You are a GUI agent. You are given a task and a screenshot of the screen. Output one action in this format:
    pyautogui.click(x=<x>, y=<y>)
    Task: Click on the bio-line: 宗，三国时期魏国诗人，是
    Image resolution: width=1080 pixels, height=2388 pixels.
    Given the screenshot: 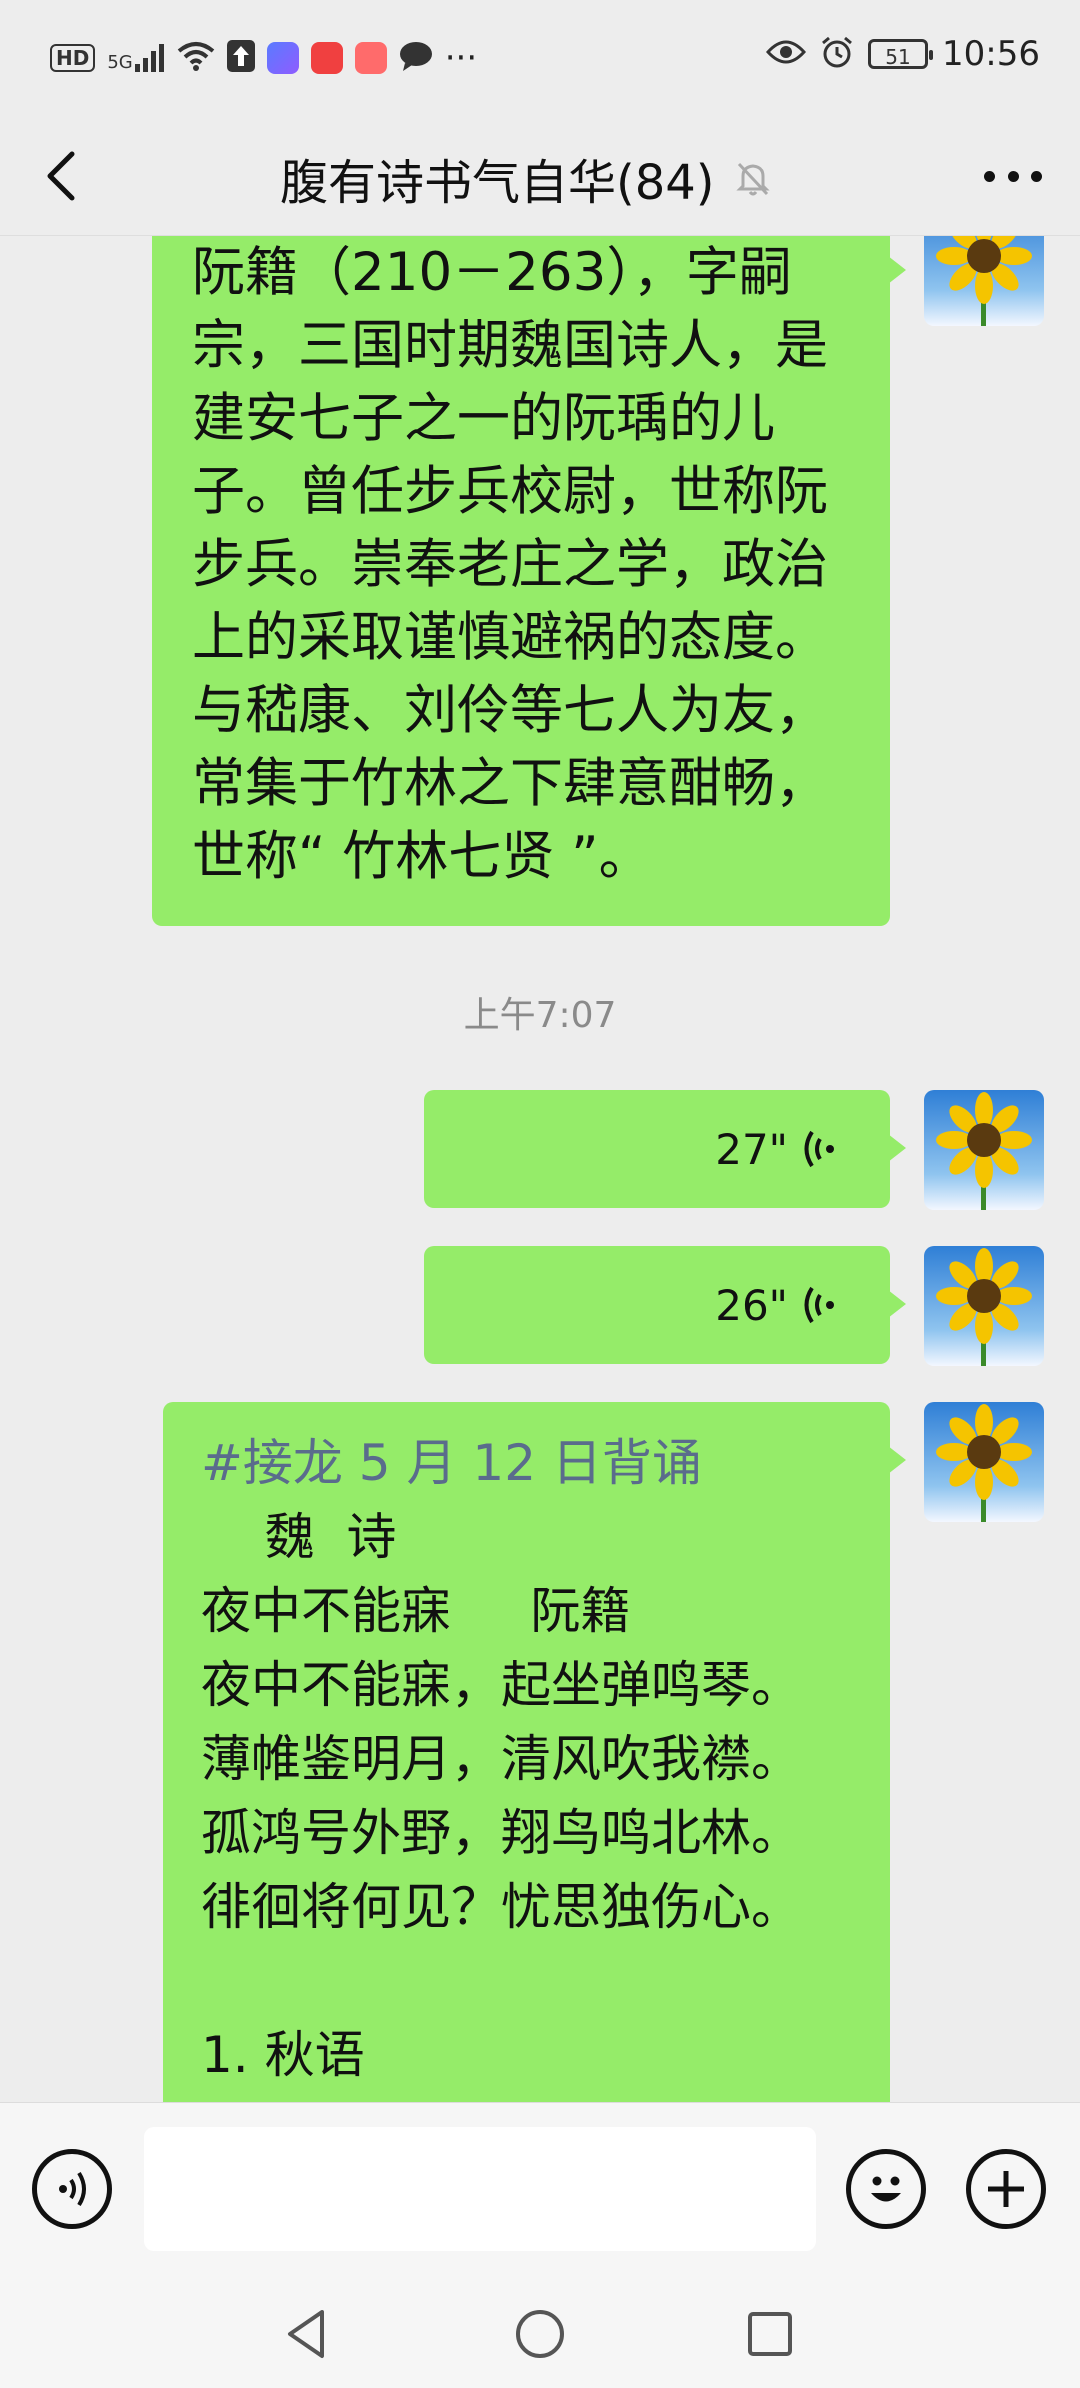 What is the action you would take?
    pyautogui.click(x=510, y=345)
    